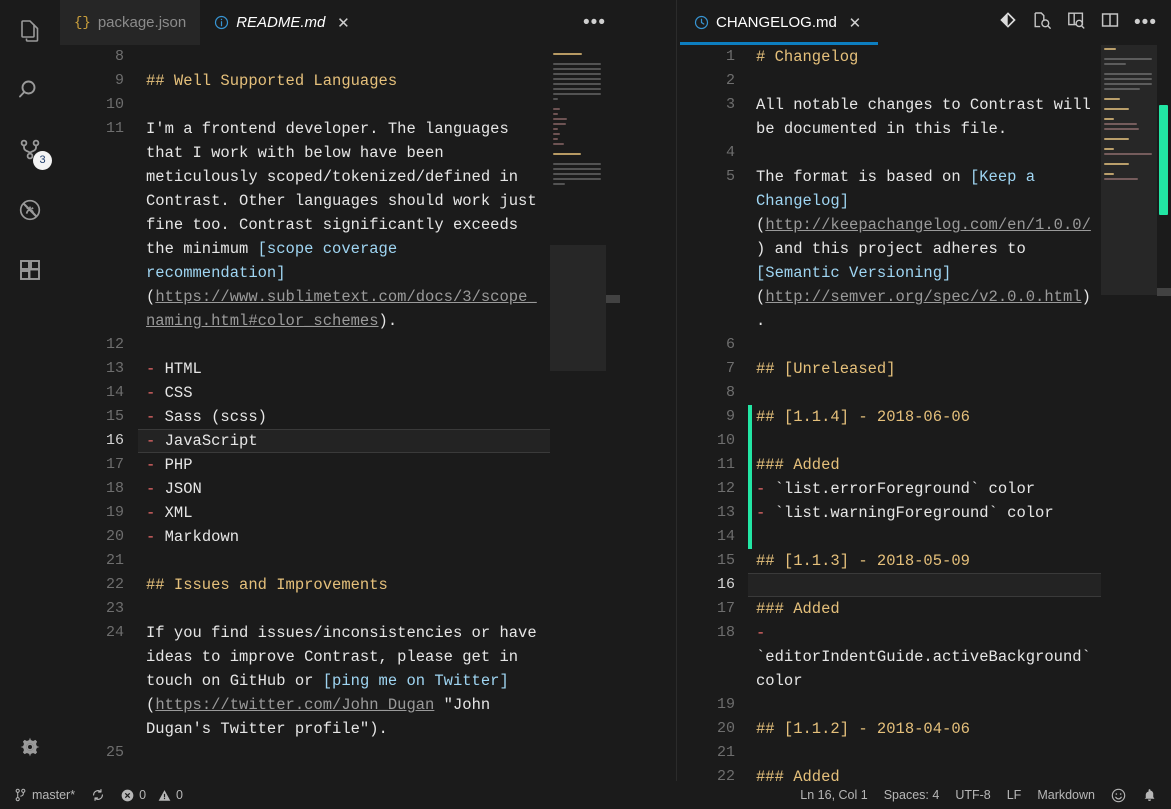 This screenshot has width=1171, height=809. What do you see at coordinates (98, 795) in the screenshot?
I see `status-sync` at bounding box center [98, 795].